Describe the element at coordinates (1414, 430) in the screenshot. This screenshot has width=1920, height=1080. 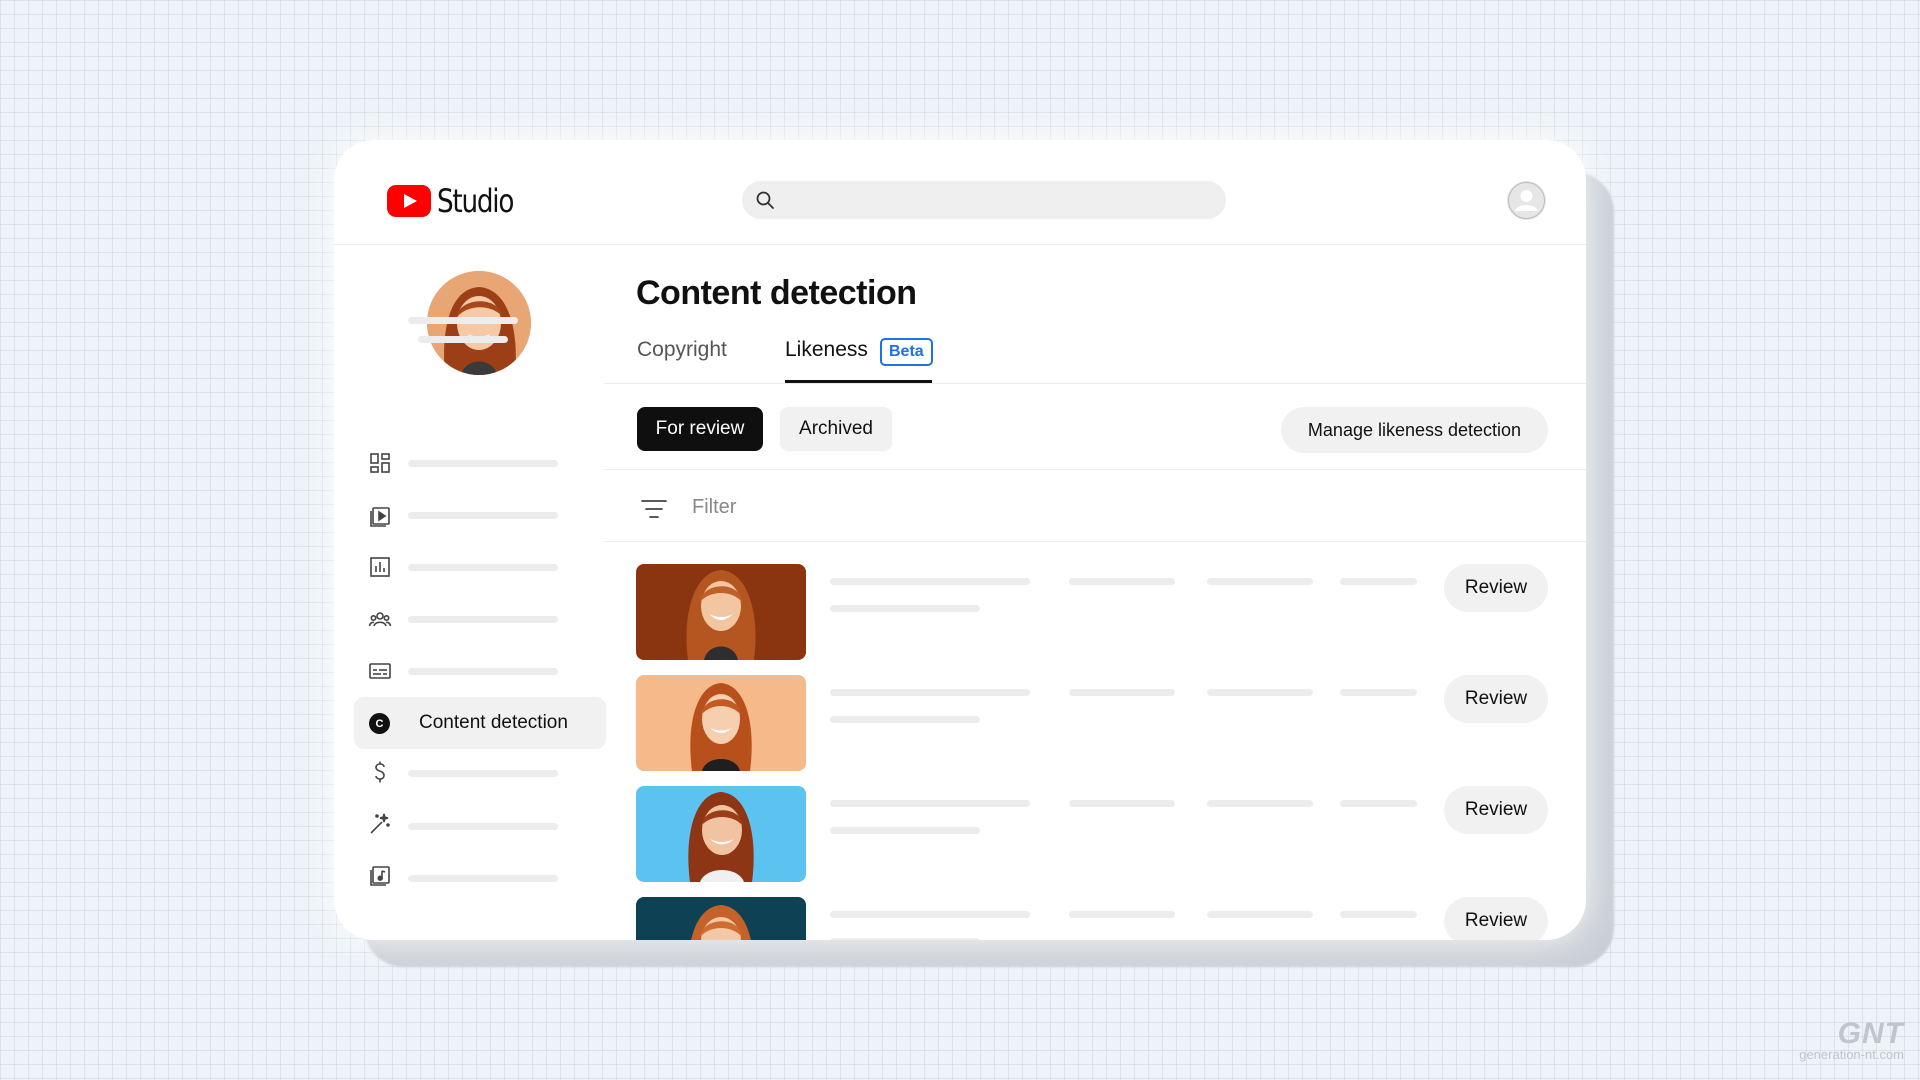
I see `manage-likeness-detection-button: Manage likeness detection` at that location.